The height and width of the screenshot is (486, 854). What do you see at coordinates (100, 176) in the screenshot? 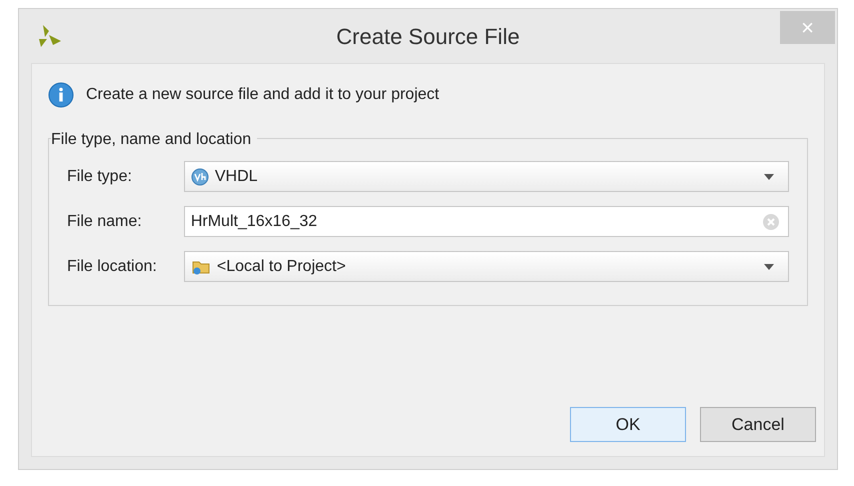
I see `field-label: File type:` at bounding box center [100, 176].